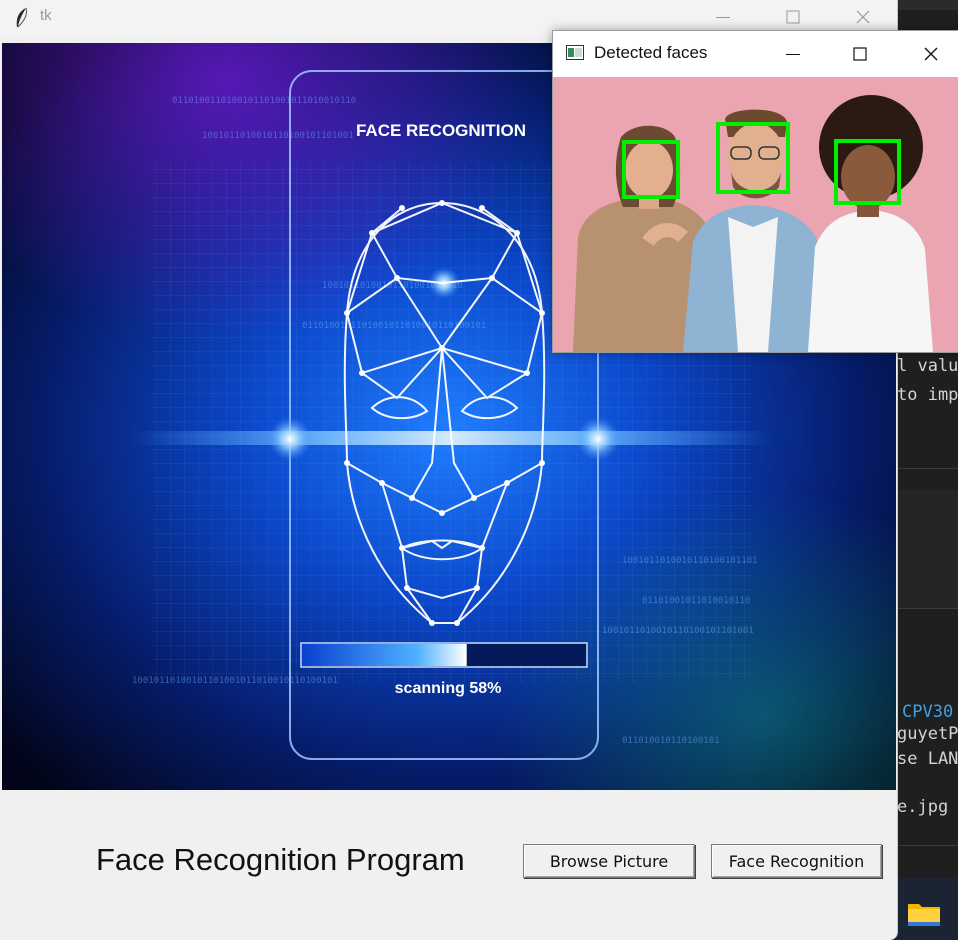  I want to click on editor-top-strip, so click(926, 5).